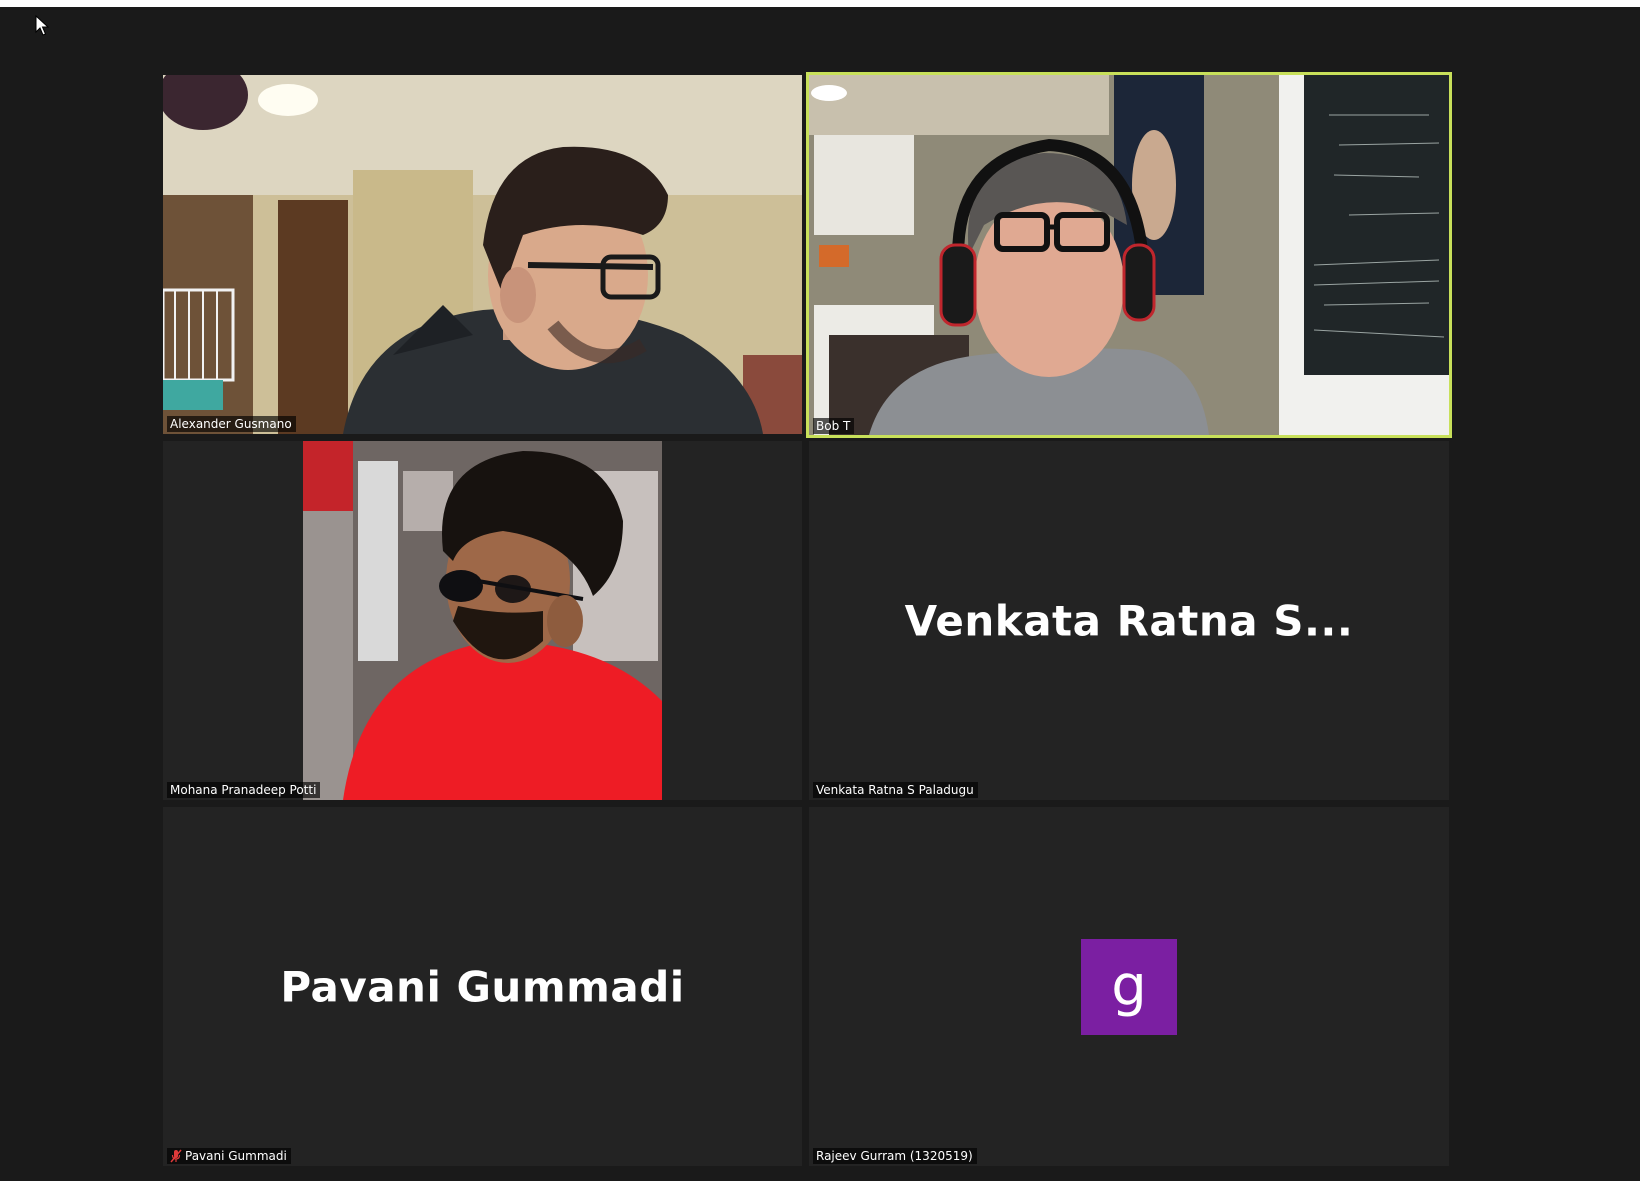 The image size is (1640, 1181). What do you see at coordinates (231, 424) in the screenshot?
I see `participant-name-label: Alexander Gusmano` at bounding box center [231, 424].